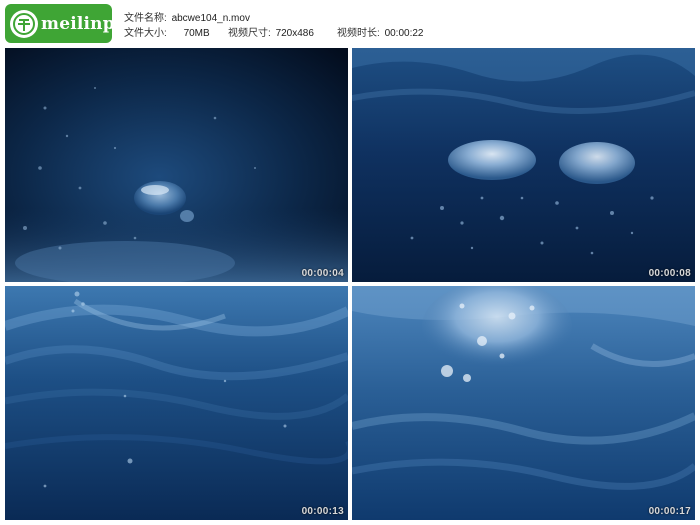 The image size is (700, 525). Describe the element at coordinates (196, 33) in the screenshot. I see `file-size-value: 70MB` at that location.